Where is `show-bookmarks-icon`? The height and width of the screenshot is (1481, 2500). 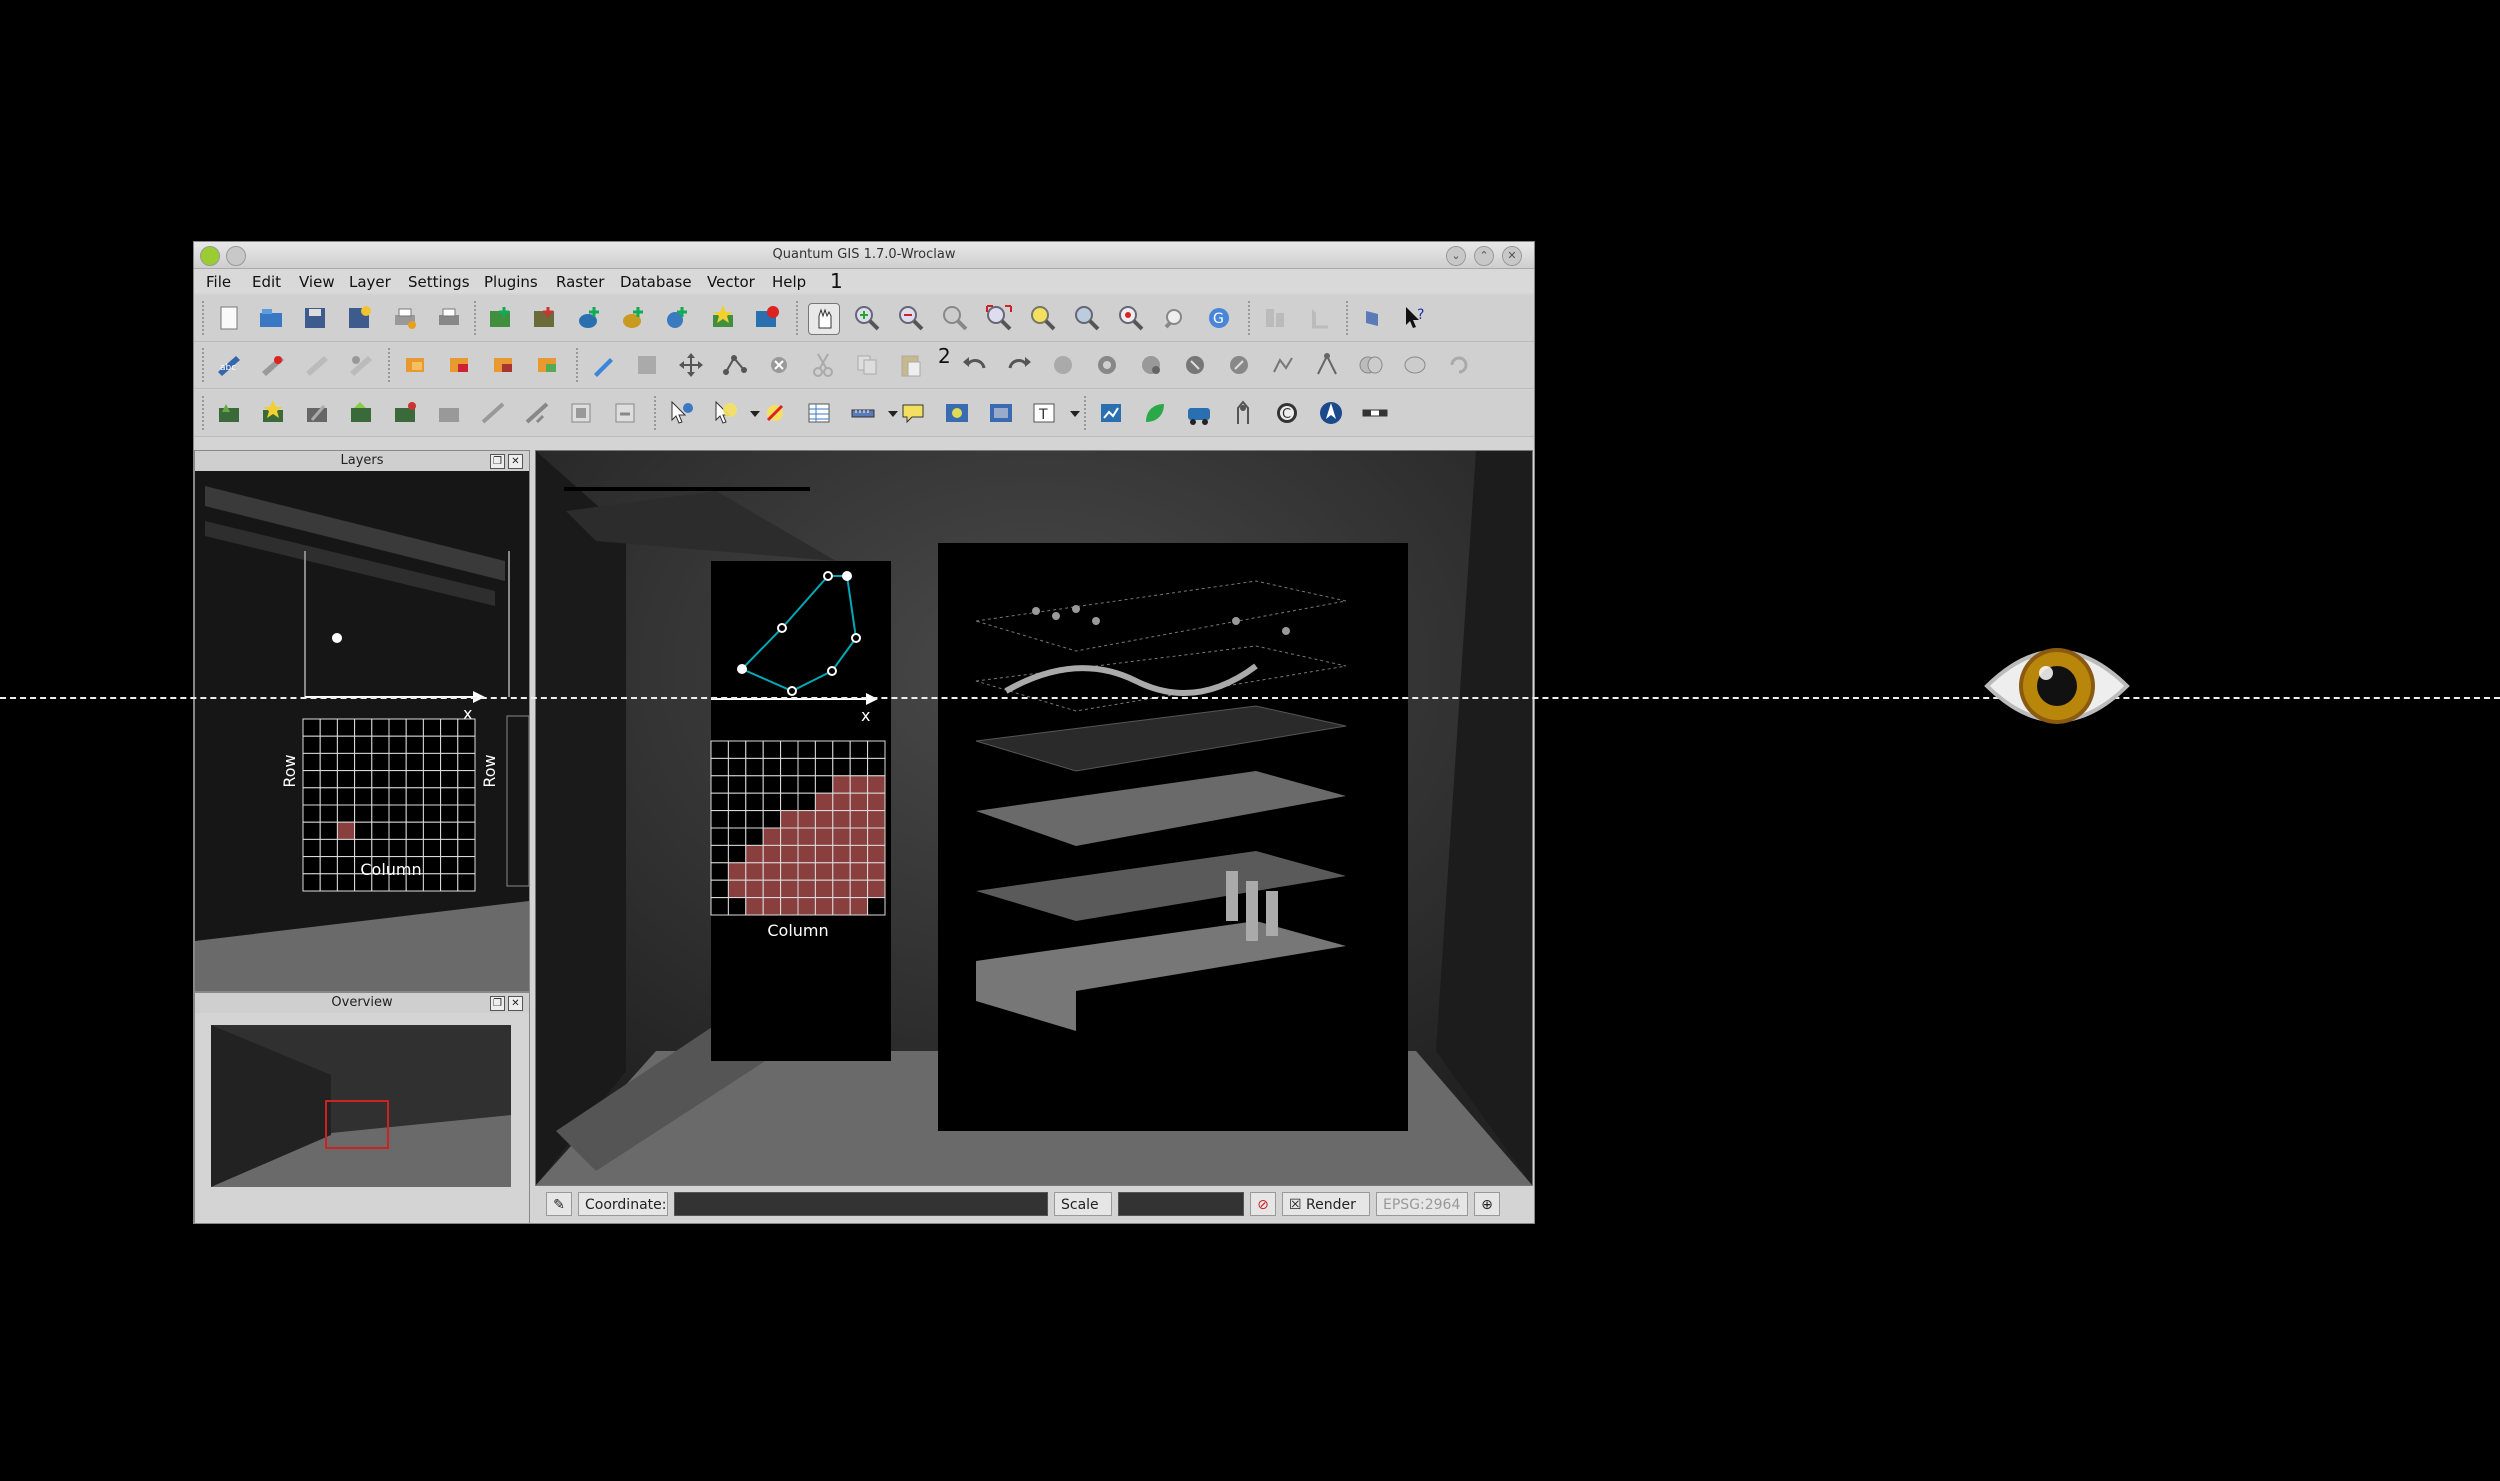
show-bookmarks-icon is located at coordinates (1001, 413).